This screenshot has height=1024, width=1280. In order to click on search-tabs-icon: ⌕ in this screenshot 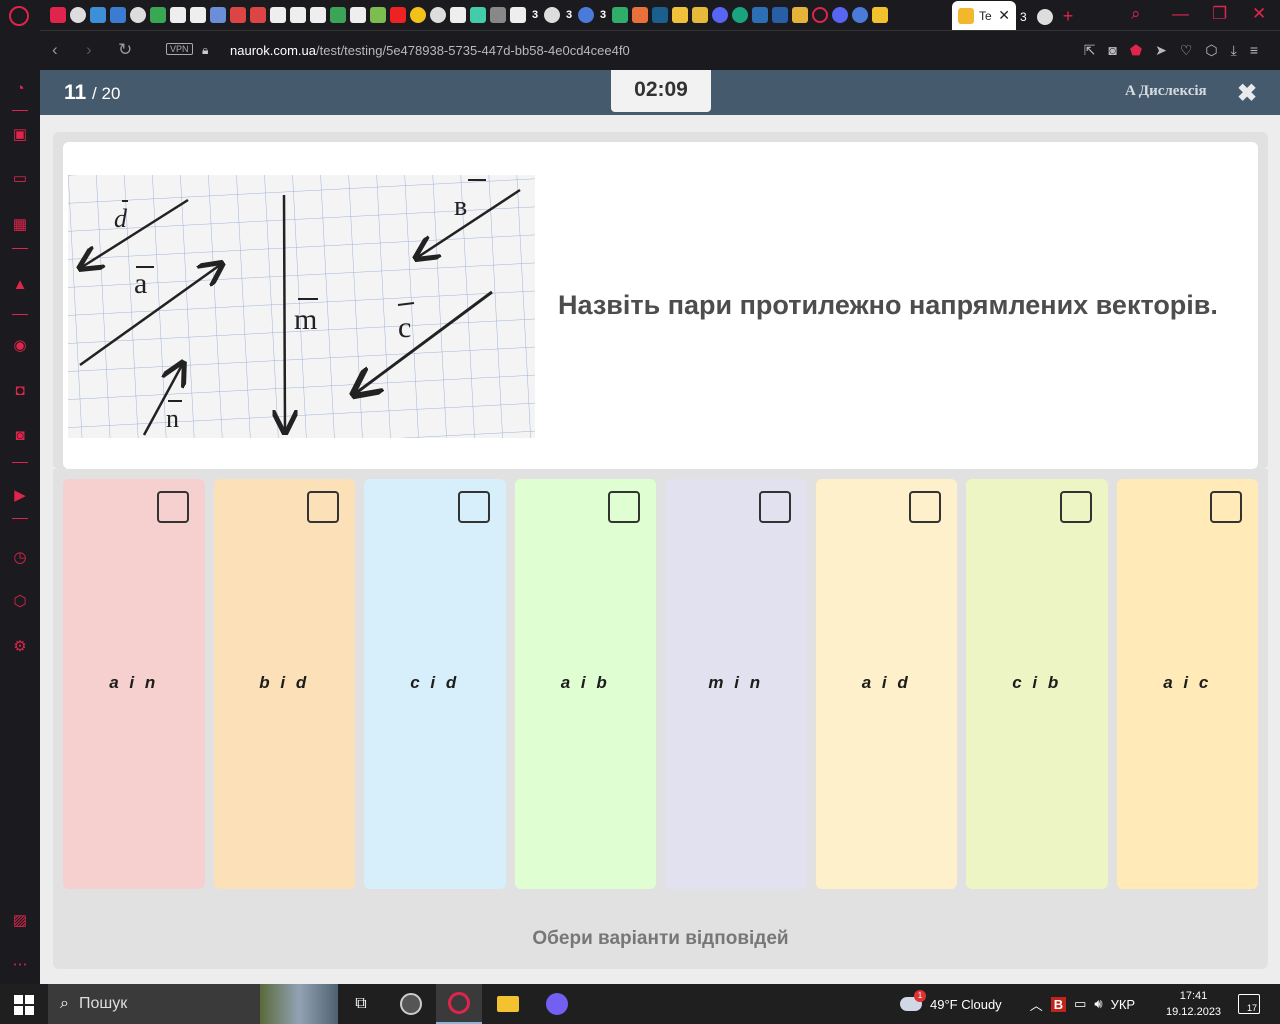, I will do `click(1136, 14)`.